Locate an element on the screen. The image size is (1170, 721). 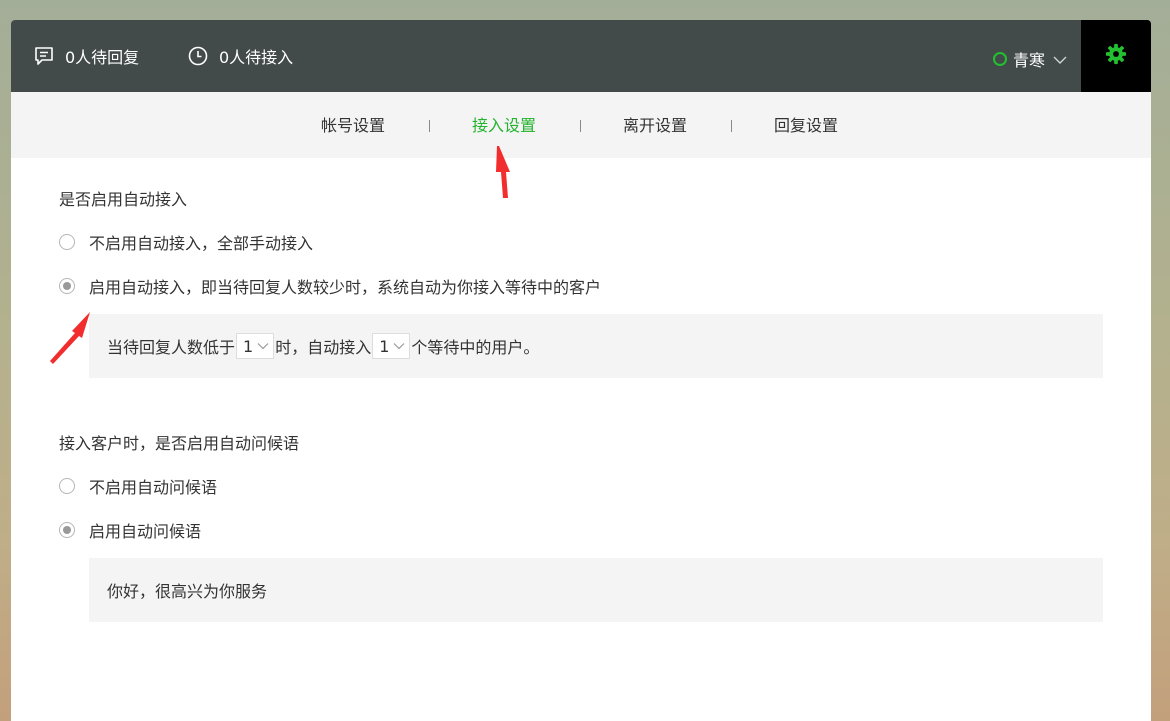
tab-account-settings: 帐号设置 is located at coordinates (353, 125).